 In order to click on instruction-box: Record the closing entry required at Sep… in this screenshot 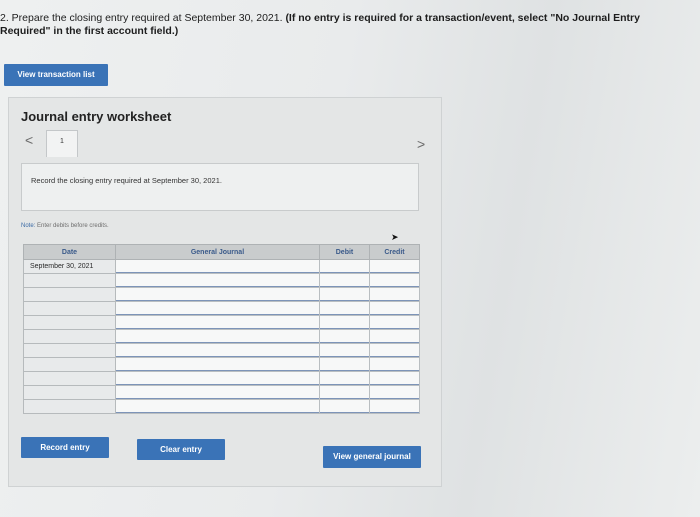, I will do `click(220, 187)`.